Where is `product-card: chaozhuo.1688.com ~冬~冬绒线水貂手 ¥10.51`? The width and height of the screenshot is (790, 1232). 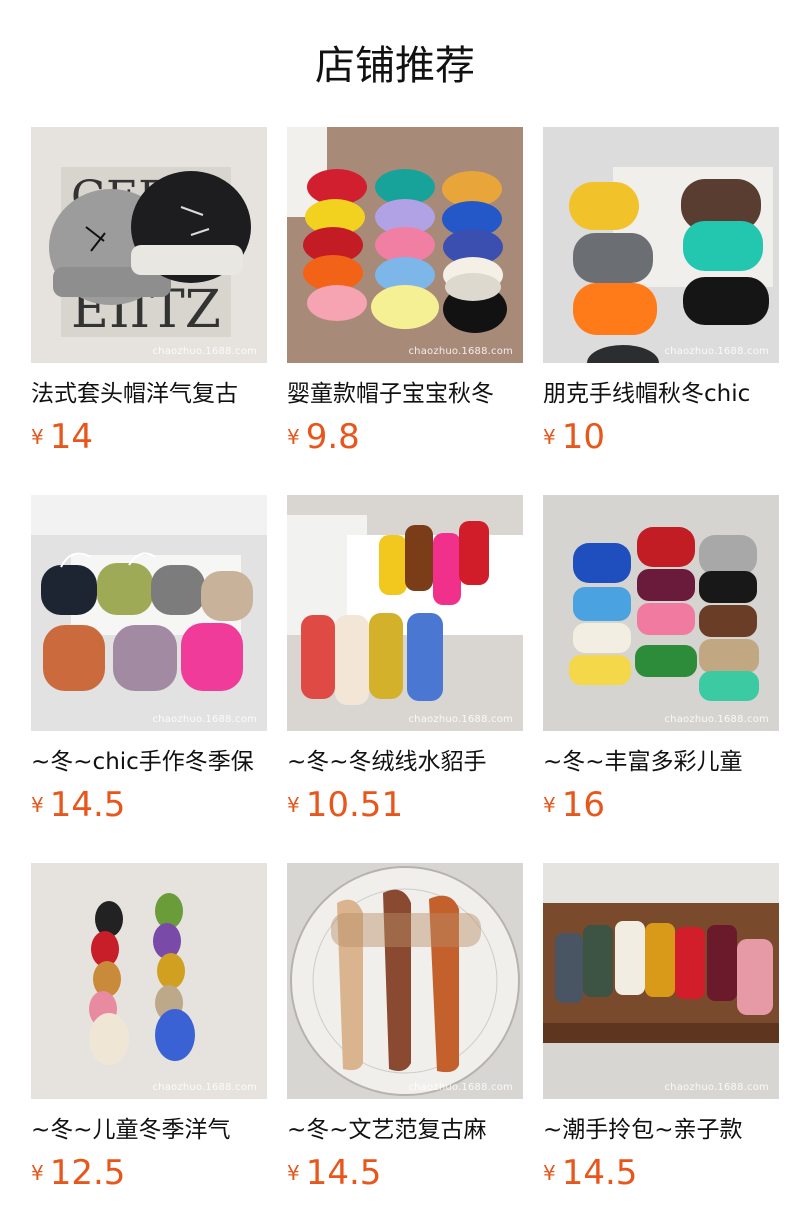
product-card: chaozhuo.1688.com ~冬~冬绒线水貂手 ¥10.51 is located at coordinates (405, 665).